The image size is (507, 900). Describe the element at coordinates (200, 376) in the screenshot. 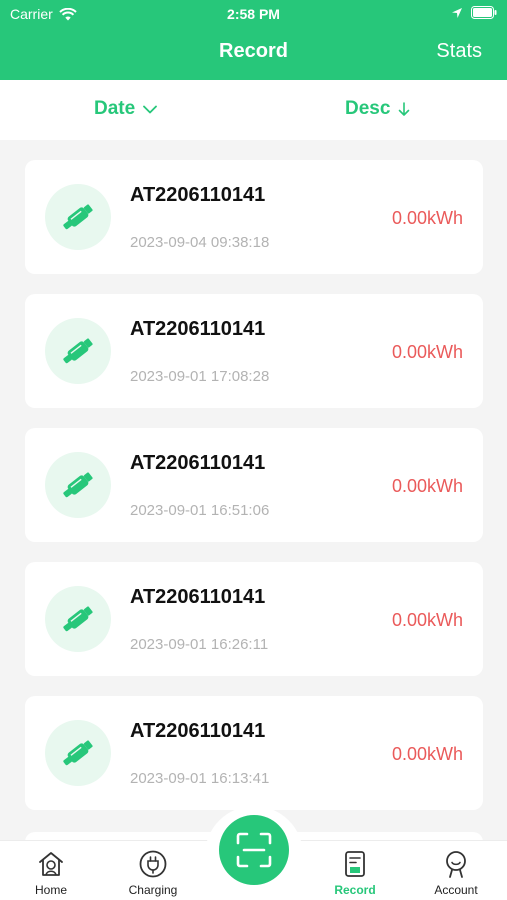

I see `record-datetime: 2023-09-01 17:08:28` at that location.